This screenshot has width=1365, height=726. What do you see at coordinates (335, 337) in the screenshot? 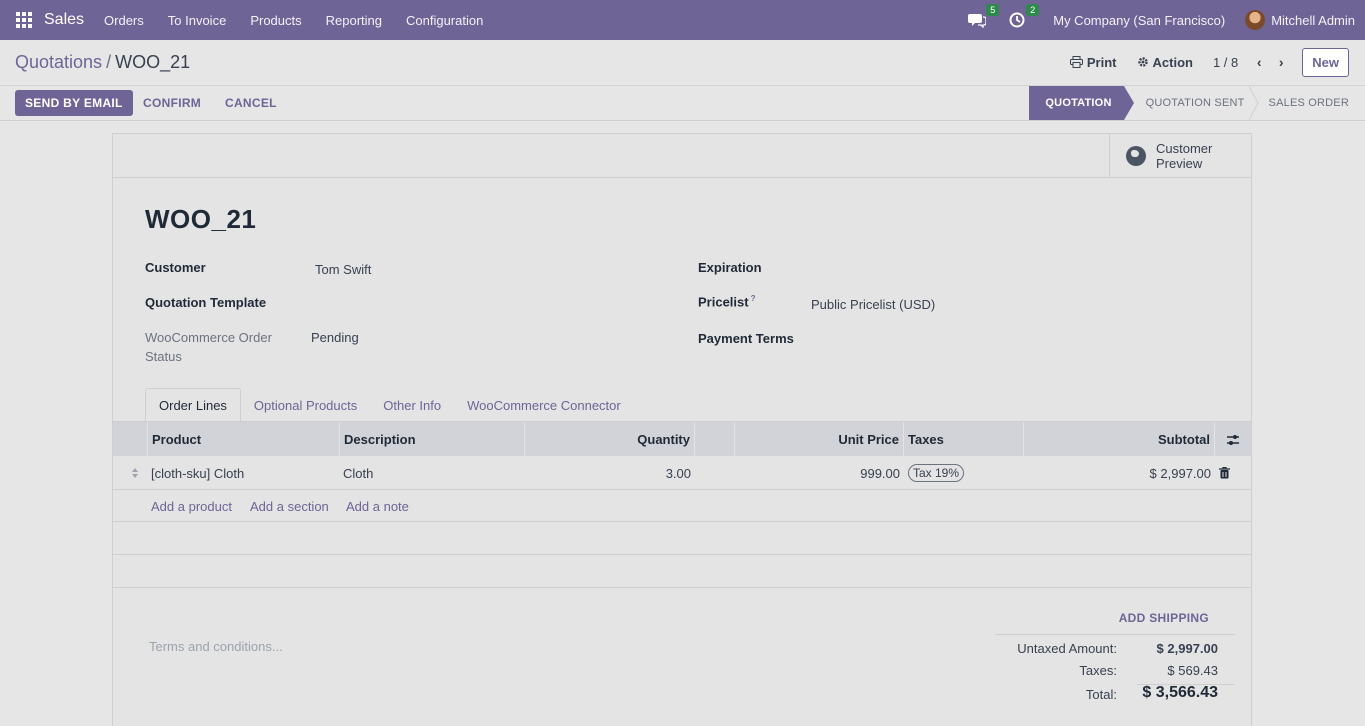
I see `woocommerce-status-value: Pending` at bounding box center [335, 337].